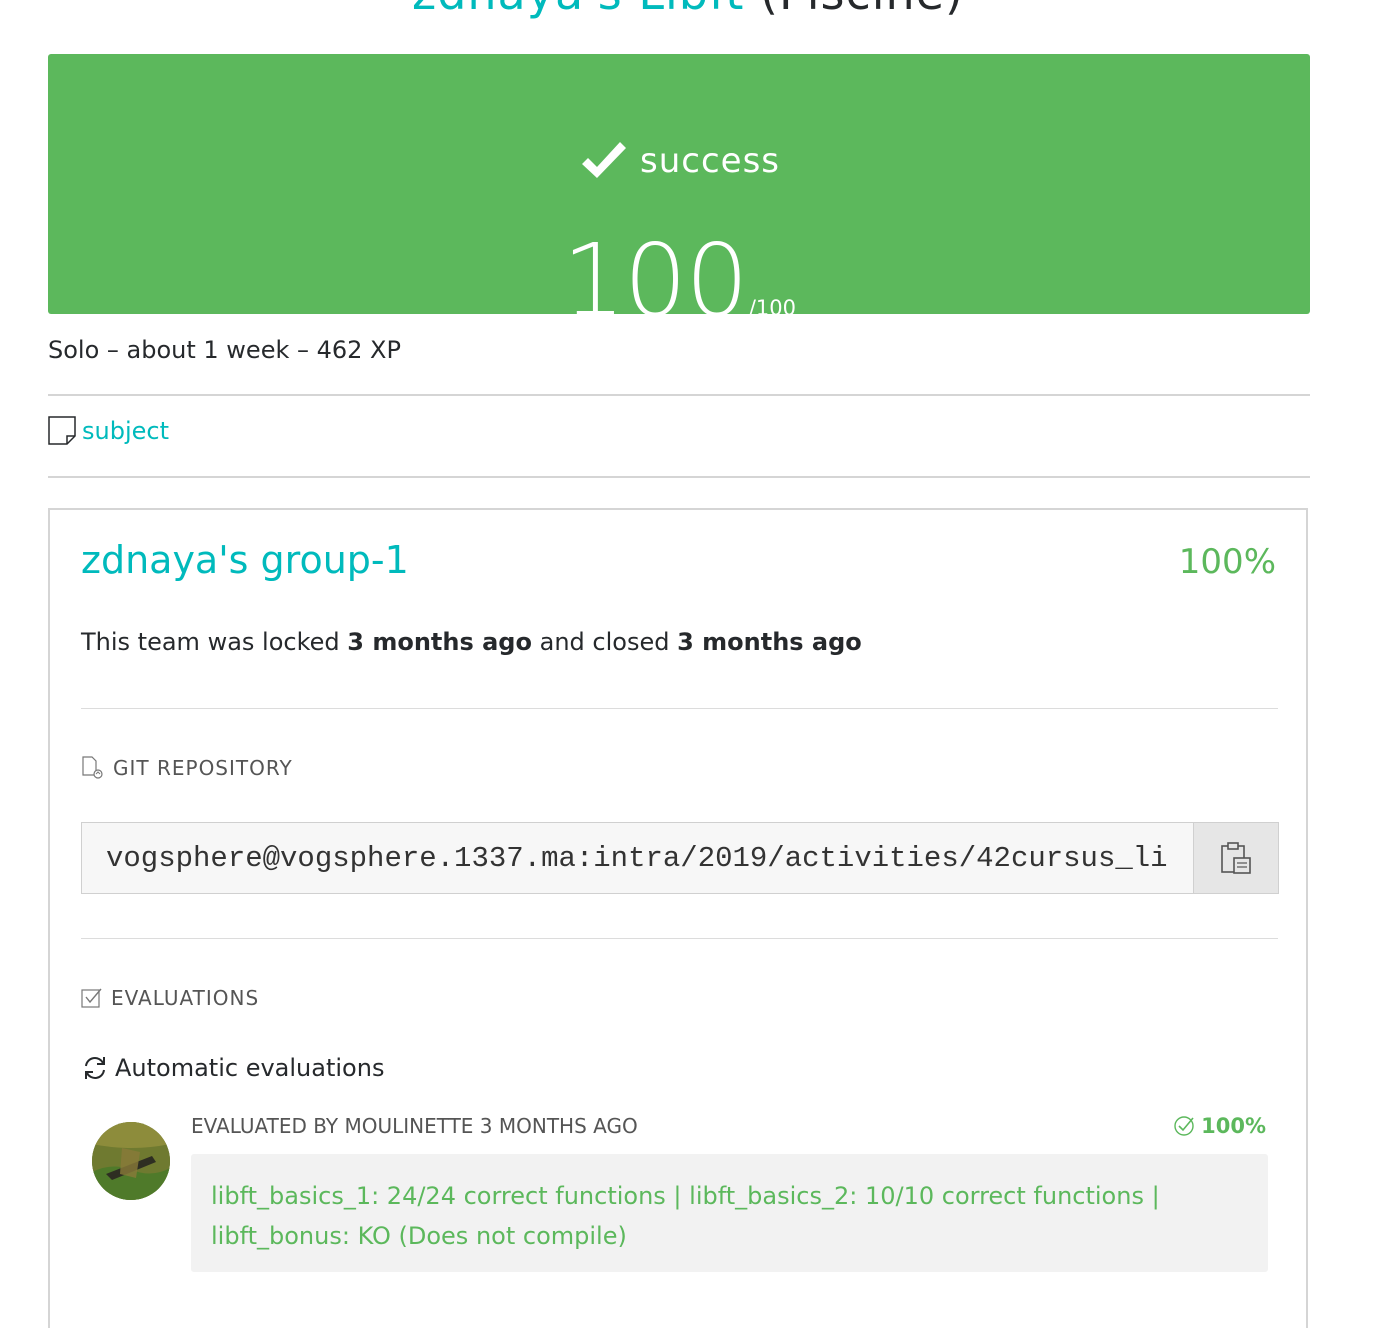 Image resolution: width=1376 pixels, height=1328 pixels. I want to click on score-row: 100 /100, so click(679, 281).